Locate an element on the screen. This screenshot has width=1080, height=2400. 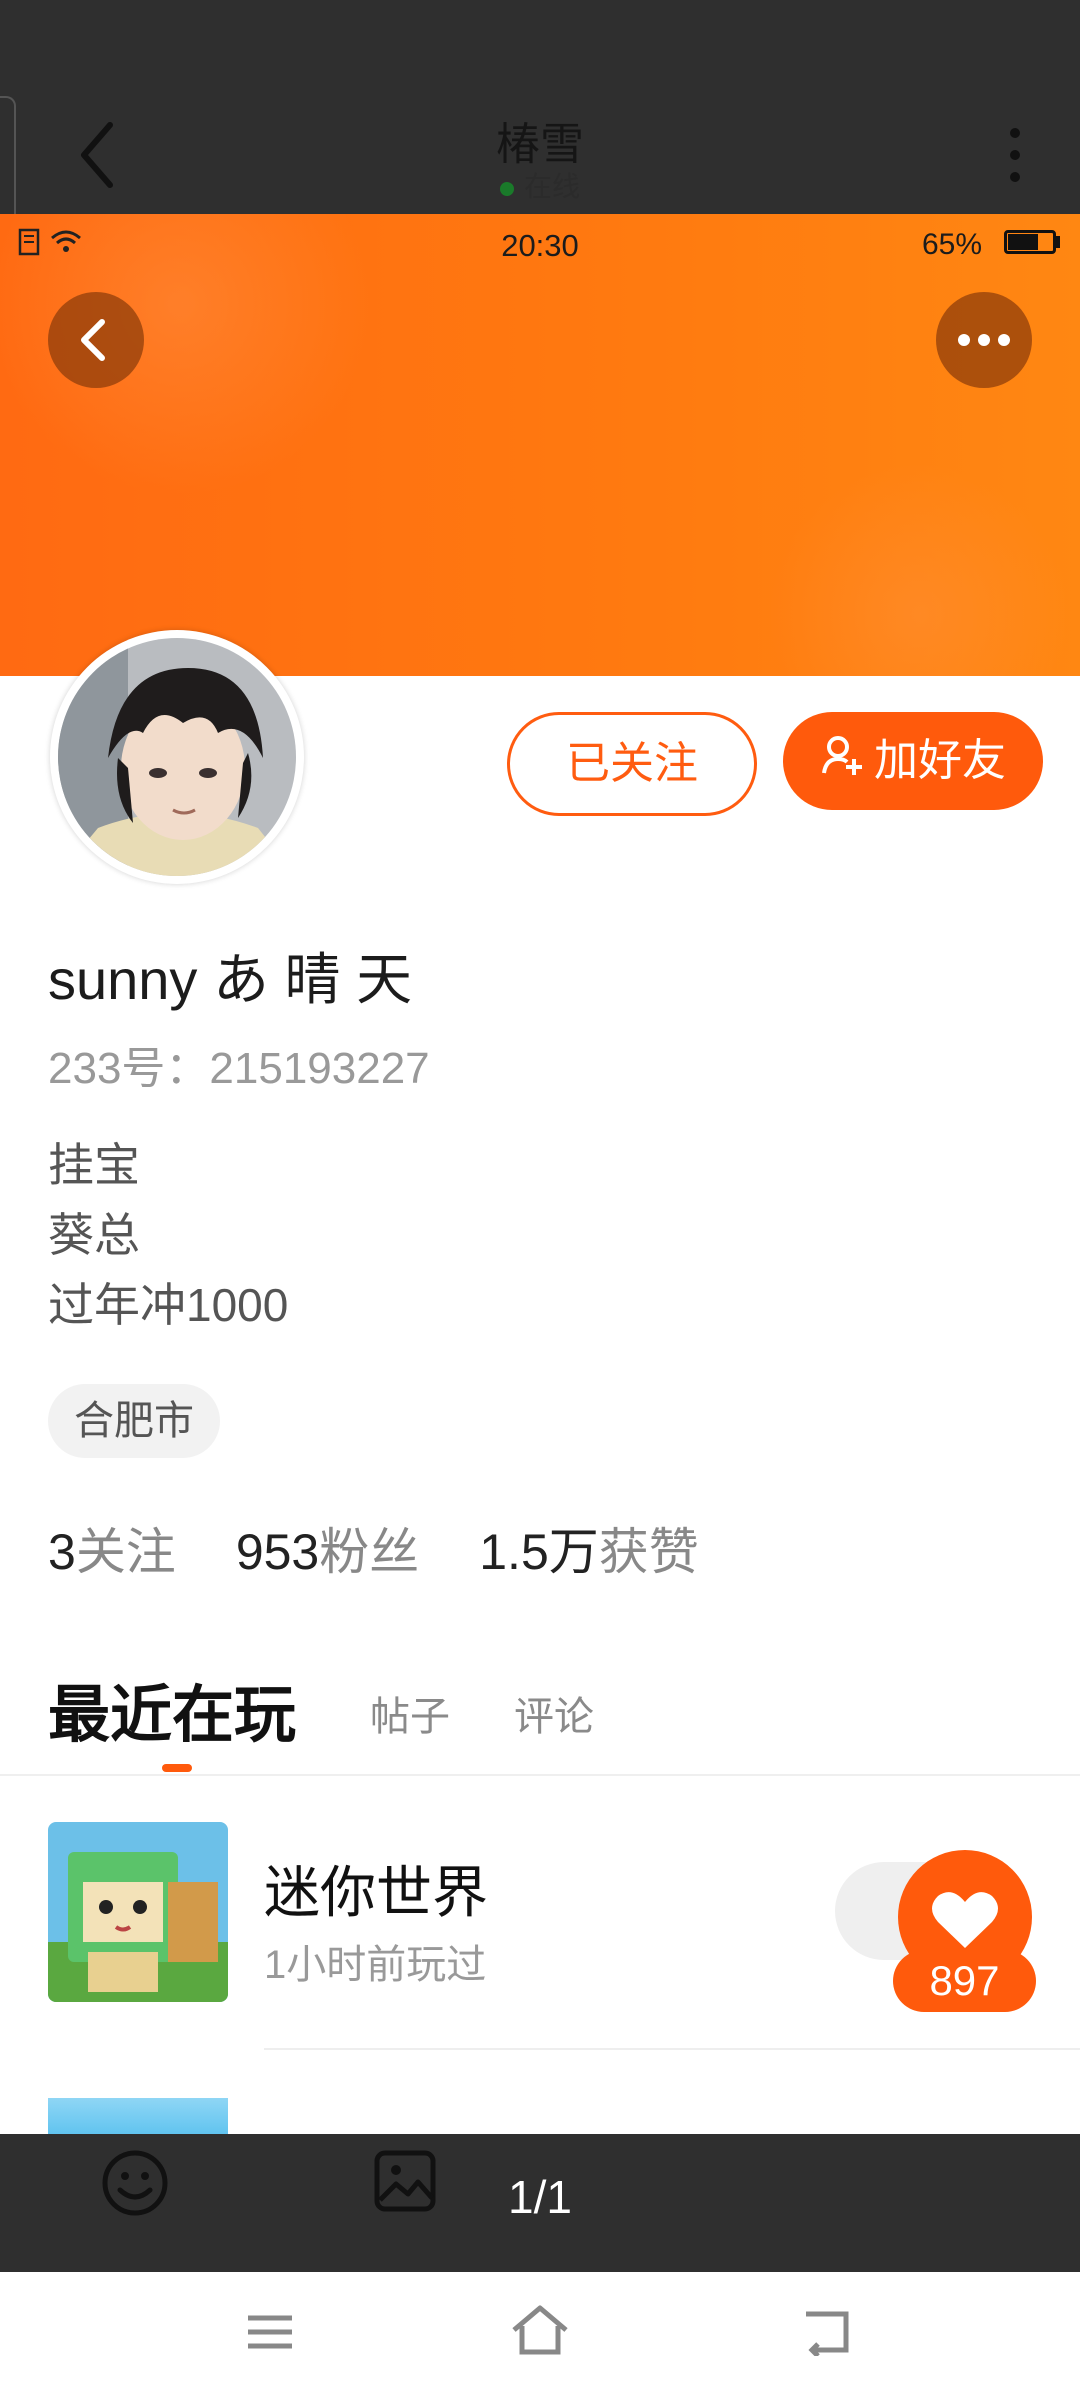
more-dots-icon is located at coordinates (984, 340).